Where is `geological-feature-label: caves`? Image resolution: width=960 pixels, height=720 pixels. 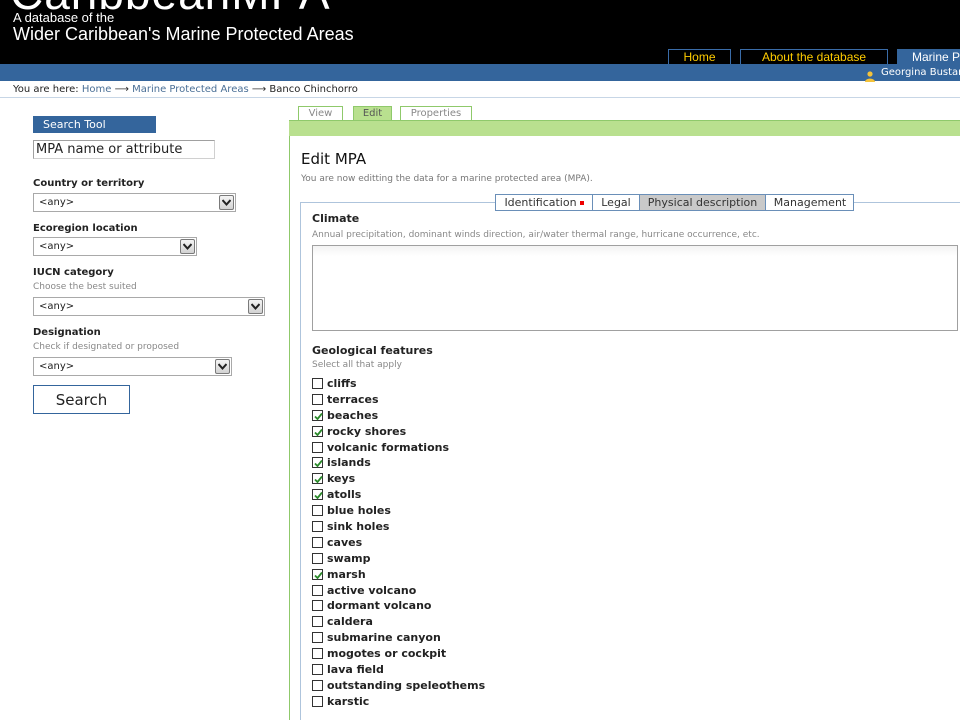
geological-feature-label: caves is located at coordinates (345, 542).